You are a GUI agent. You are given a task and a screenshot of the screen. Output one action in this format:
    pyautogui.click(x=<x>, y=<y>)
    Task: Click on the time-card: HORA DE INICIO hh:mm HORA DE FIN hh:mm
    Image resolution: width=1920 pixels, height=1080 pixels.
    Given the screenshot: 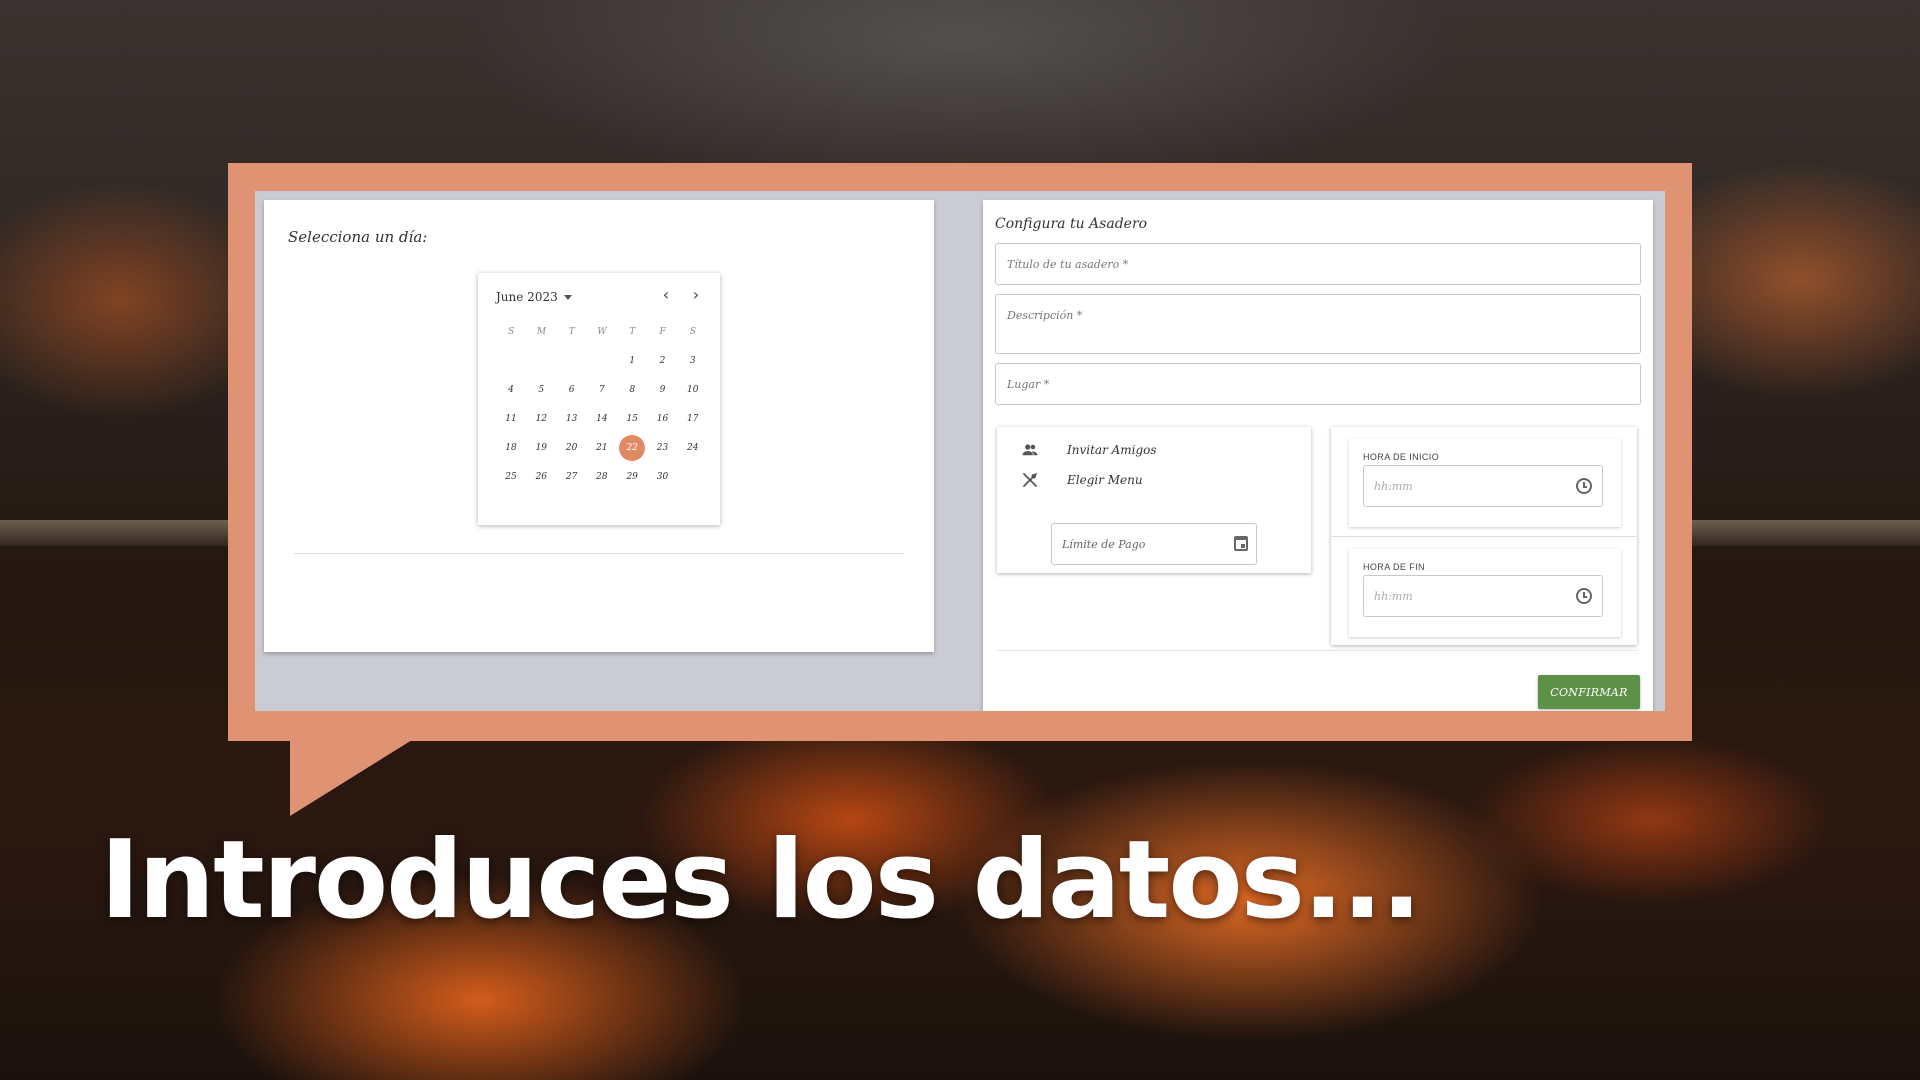 What is the action you would take?
    pyautogui.click(x=1484, y=536)
    